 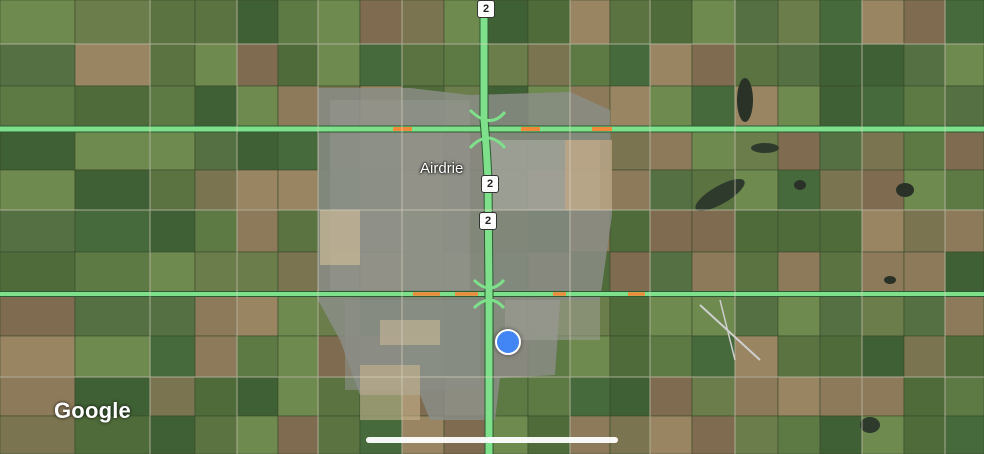 I want to click on current-location-dot, so click(x=508, y=342).